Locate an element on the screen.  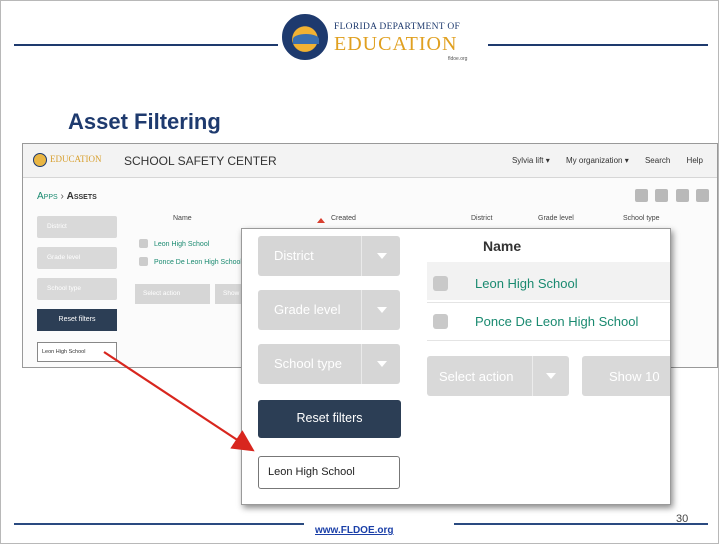
district-filter-dropdown: District is located at coordinates (329, 256).